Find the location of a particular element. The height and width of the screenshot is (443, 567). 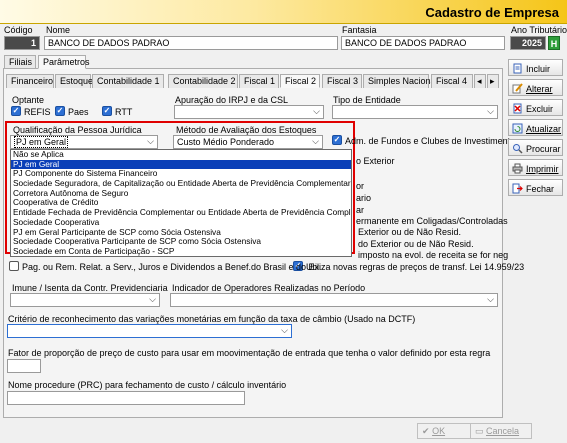

tab-scroll-right-icon: ▸ is located at coordinates (493, 81).